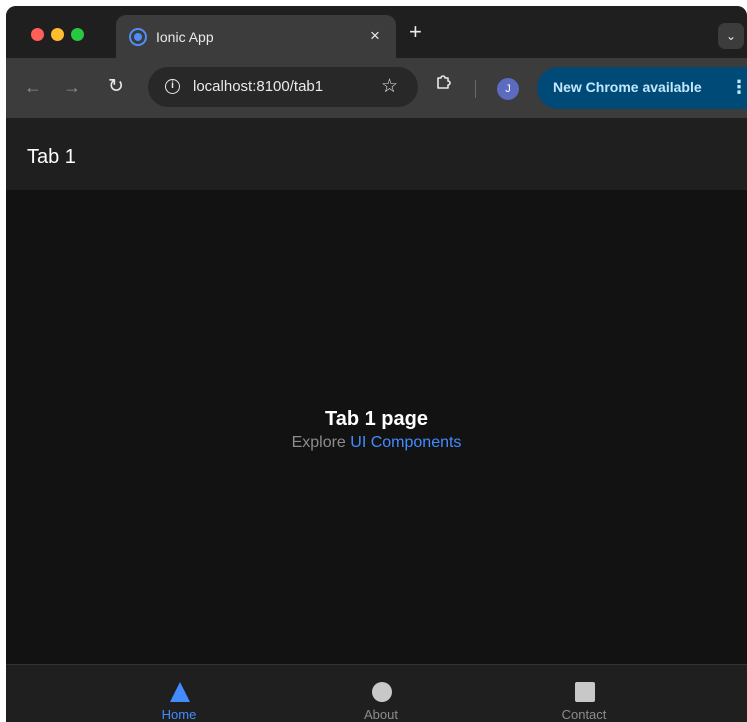  What do you see at coordinates (731, 36) in the screenshot?
I see `tab-search-dropdown-button: ⌄` at bounding box center [731, 36].